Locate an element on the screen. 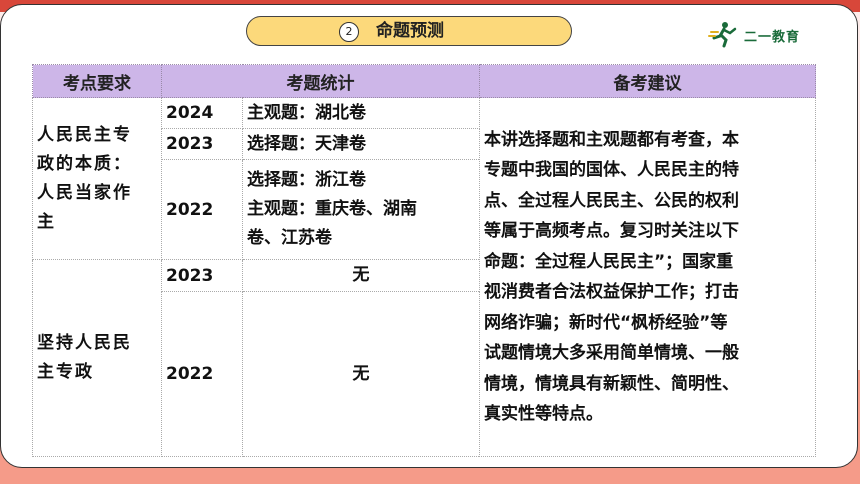  runner-logo-icon is located at coordinates (722, 35).